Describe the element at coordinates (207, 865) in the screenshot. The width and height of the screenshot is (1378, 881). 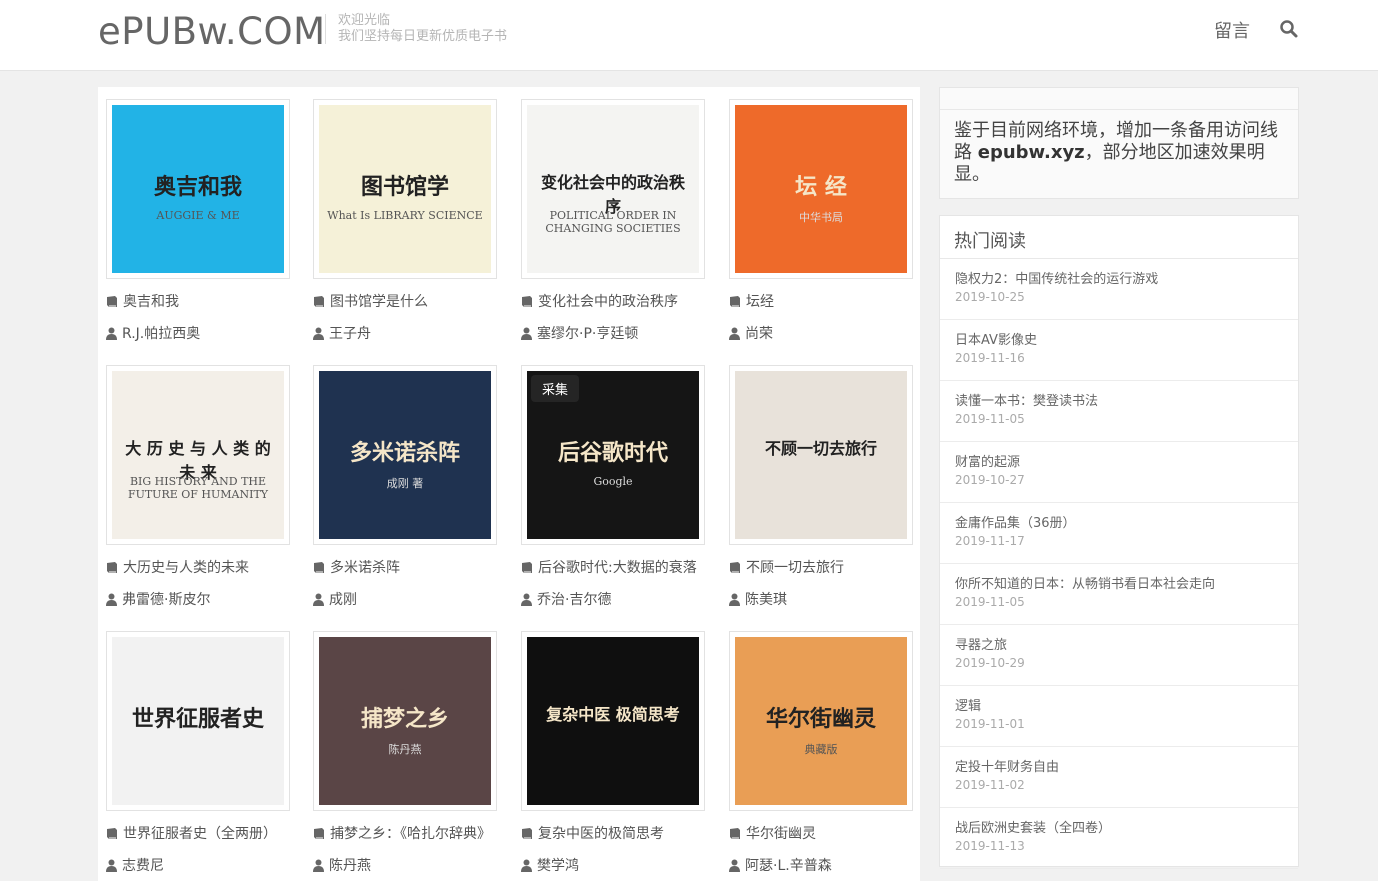
I see `book-author: 志费尼` at that location.